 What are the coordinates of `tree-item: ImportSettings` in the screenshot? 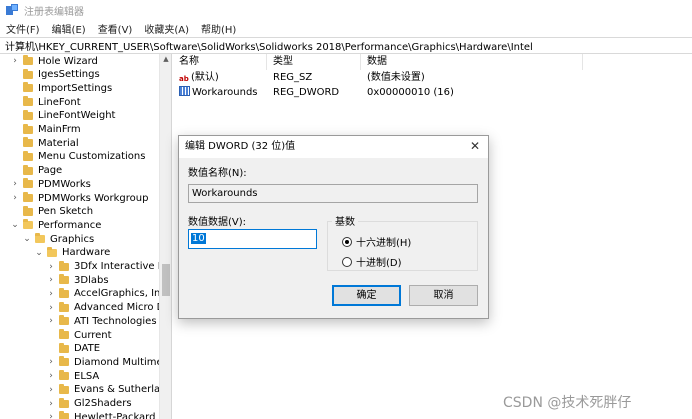 It's located at (61, 88).